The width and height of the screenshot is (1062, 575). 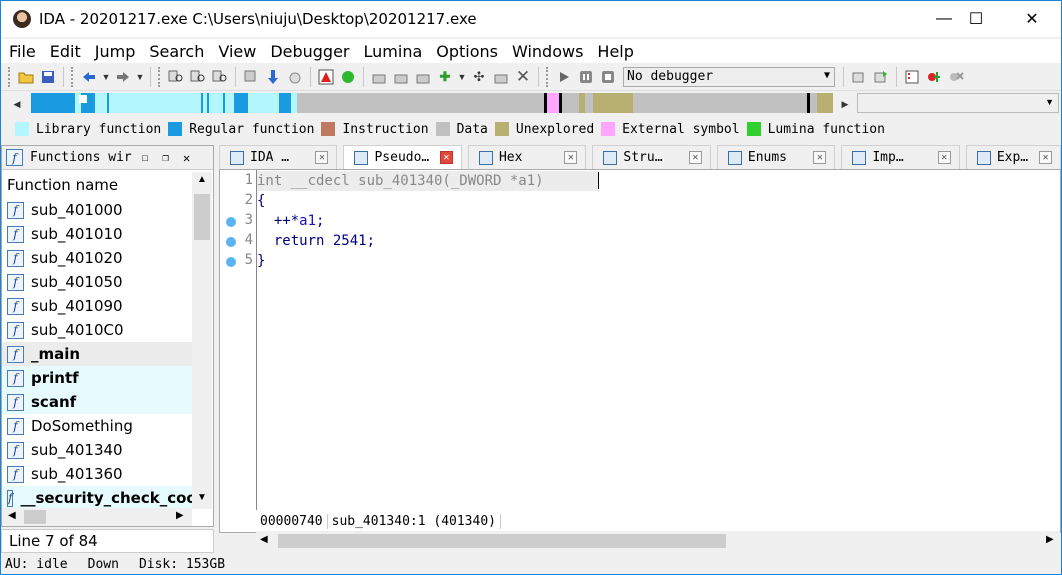 What do you see at coordinates (729, 76) in the screenshot?
I see `debugger-select: No debugger ▼` at bounding box center [729, 76].